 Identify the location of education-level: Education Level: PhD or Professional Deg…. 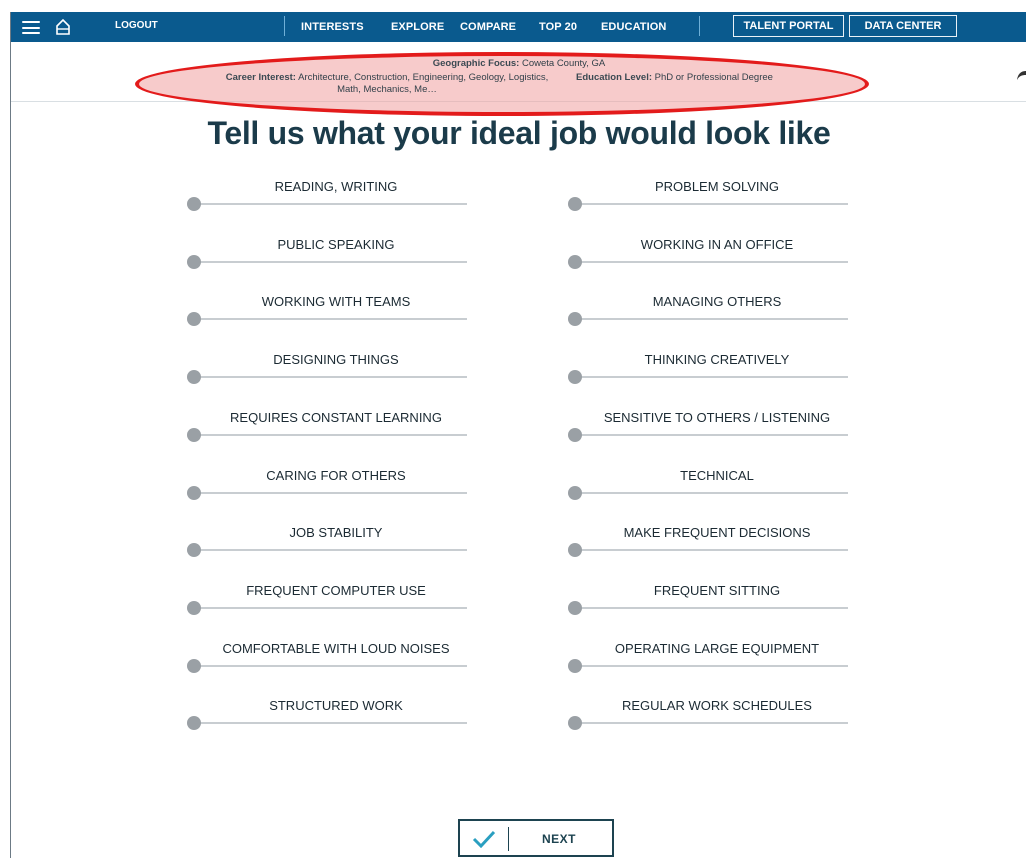
(674, 77).